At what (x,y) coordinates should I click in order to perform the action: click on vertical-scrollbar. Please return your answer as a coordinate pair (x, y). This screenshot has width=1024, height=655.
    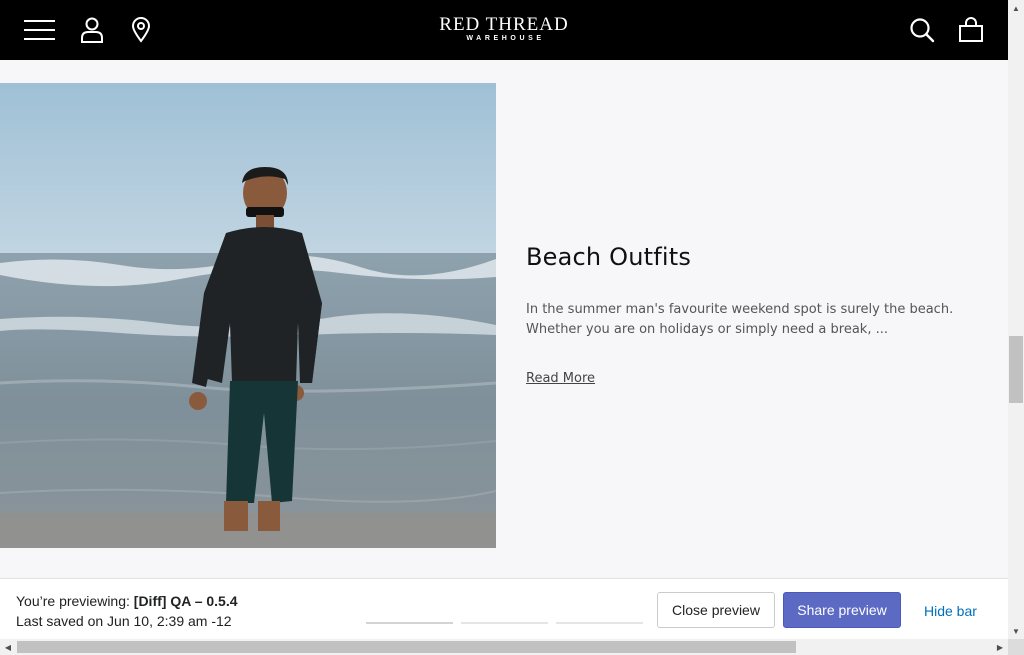
    Looking at the image, I should click on (1016, 319).